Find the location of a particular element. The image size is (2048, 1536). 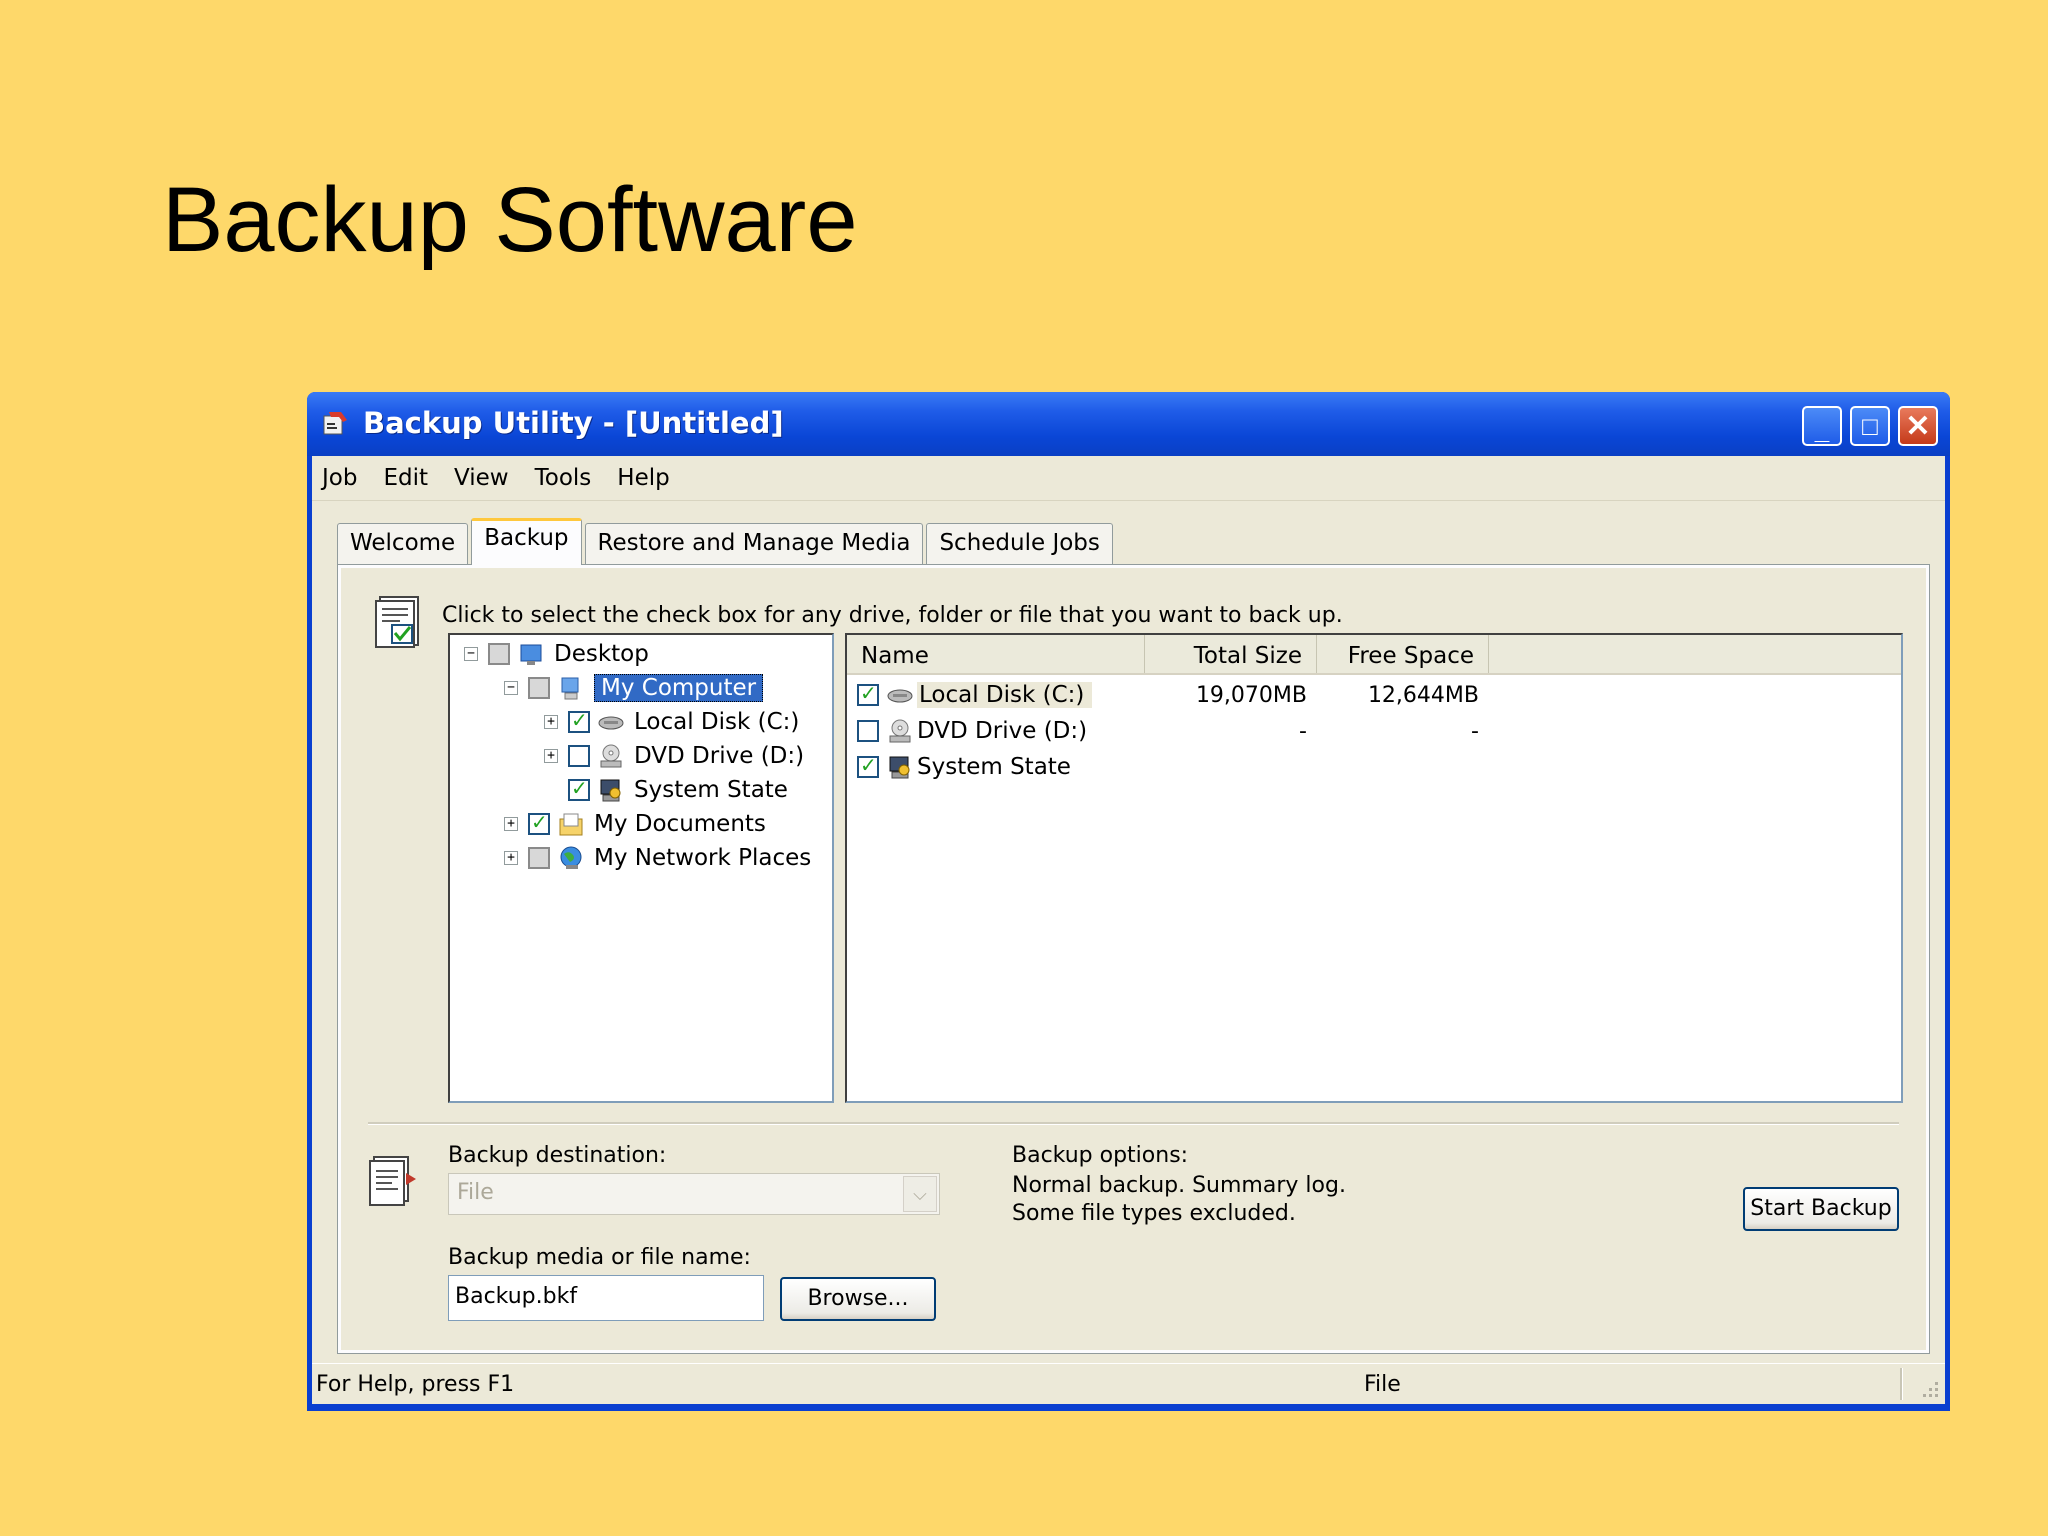

tree-row-local-disk: + Local Disk (C:) is located at coordinates (671, 722).